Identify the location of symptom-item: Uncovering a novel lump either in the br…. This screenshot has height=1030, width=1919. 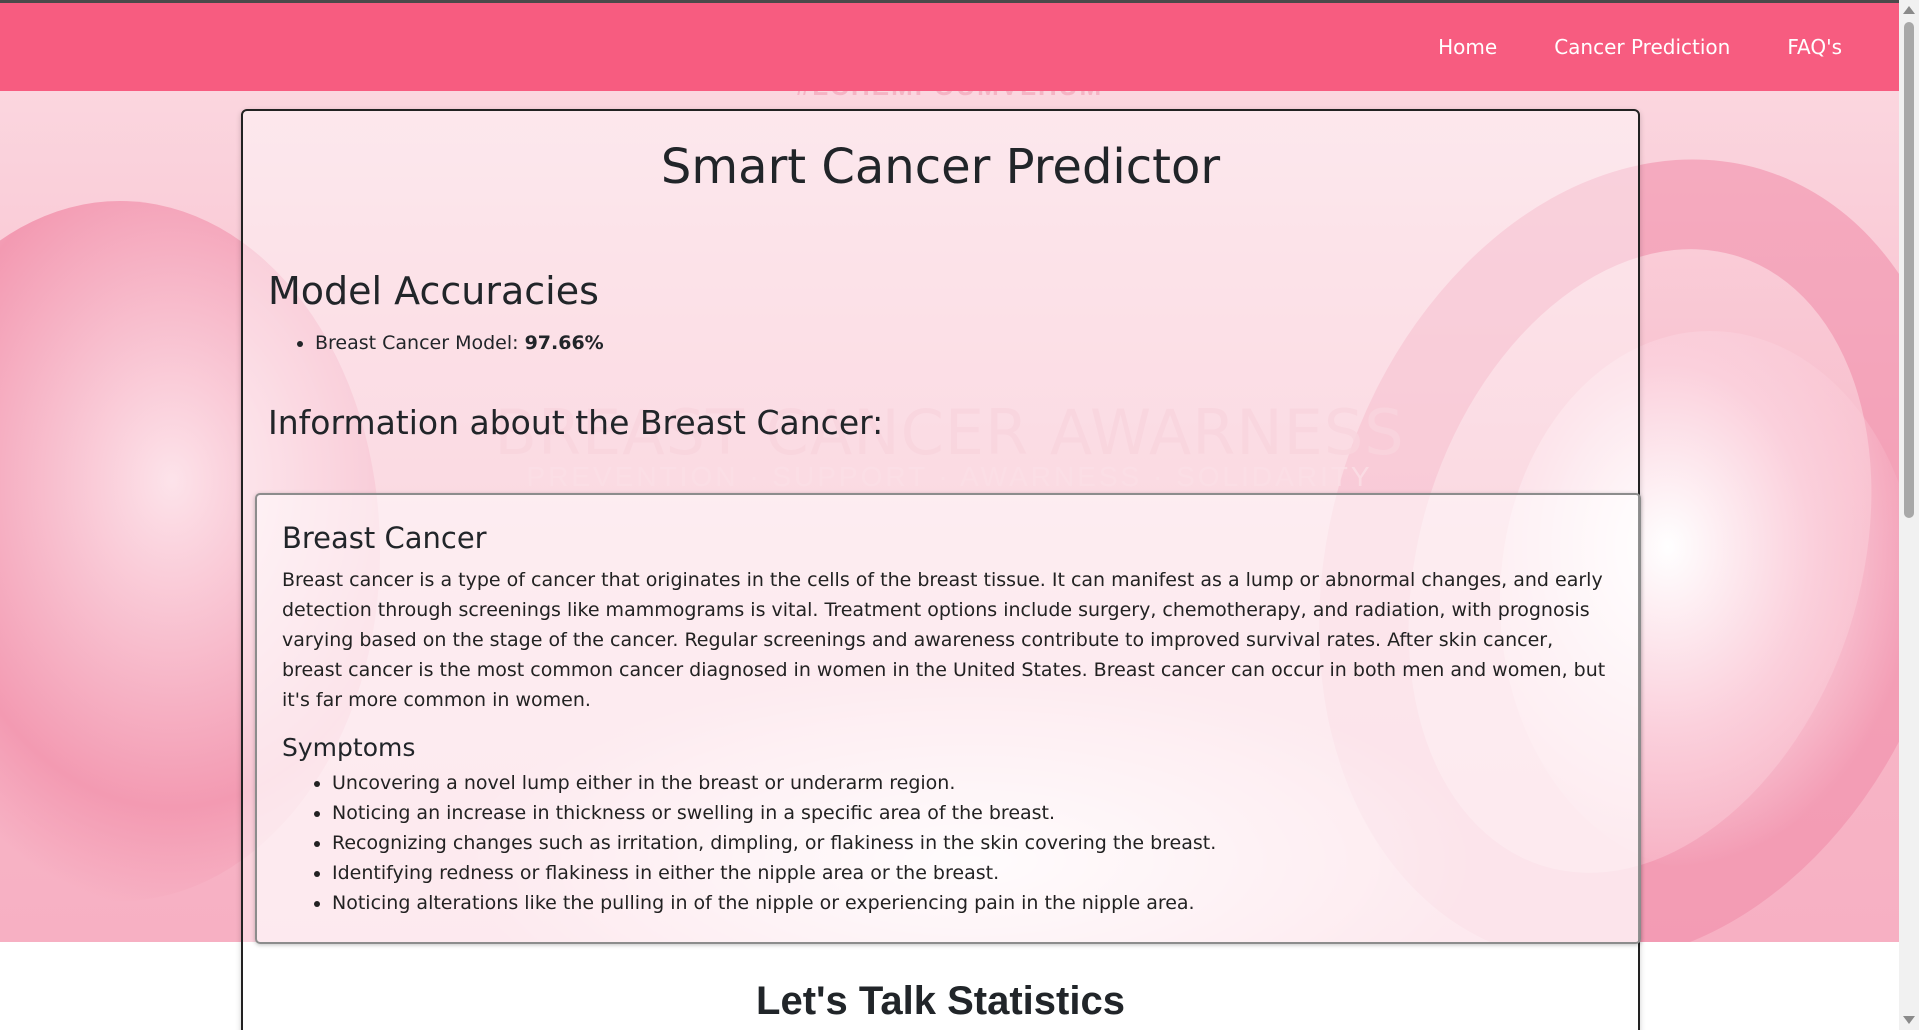
(973, 783).